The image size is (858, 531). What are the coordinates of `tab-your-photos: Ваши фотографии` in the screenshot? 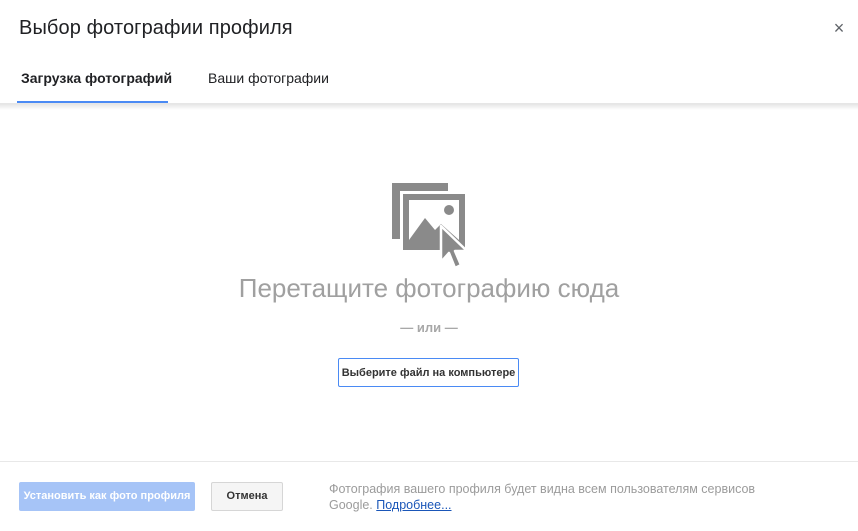 It's located at (268, 78).